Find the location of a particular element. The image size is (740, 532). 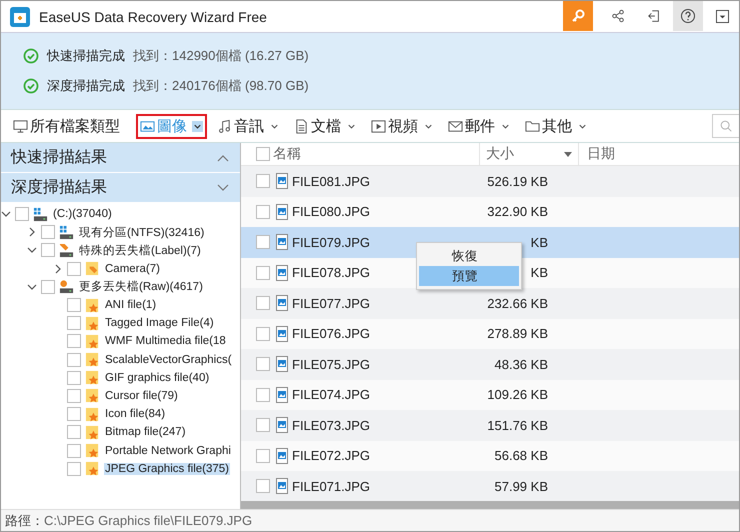

scan-result-text: 找到：142990個檔 (16.27 GB) is located at coordinates (221, 56).